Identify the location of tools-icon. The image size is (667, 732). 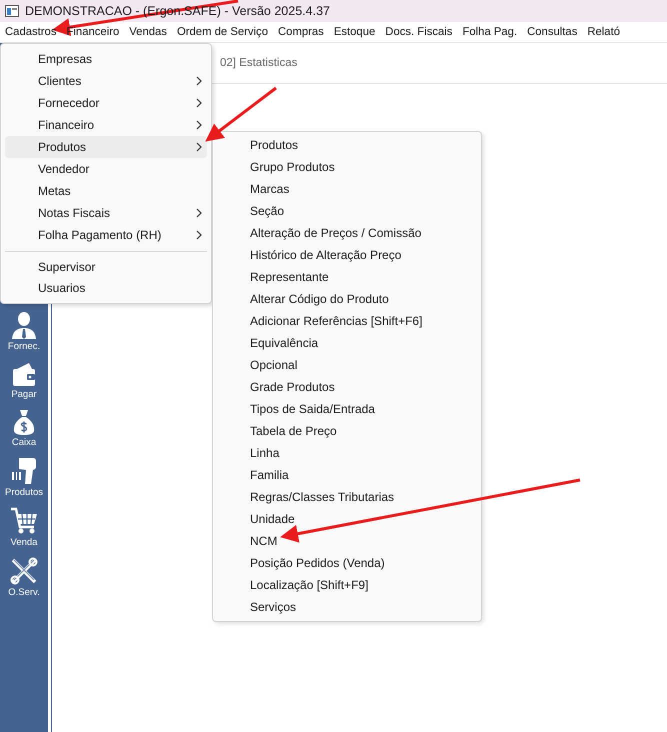
(24, 571).